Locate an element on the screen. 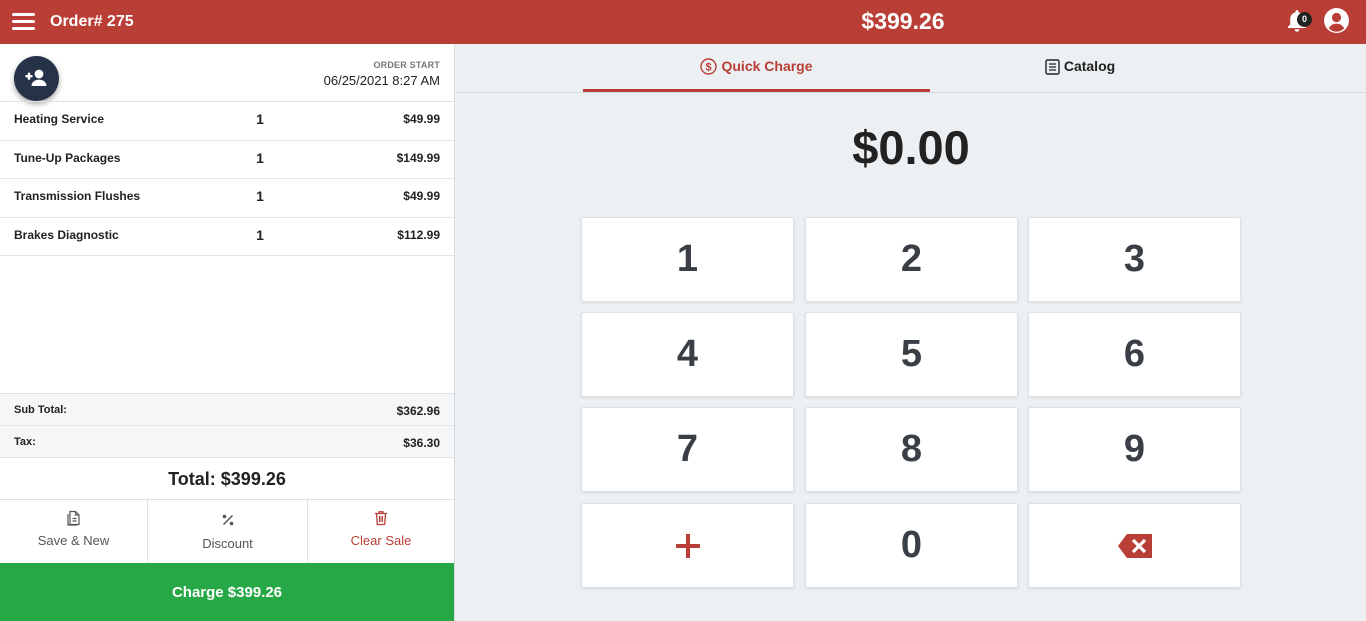 The image size is (1366, 621). keypad-key-5: 5 is located at coordinates (911, 354).